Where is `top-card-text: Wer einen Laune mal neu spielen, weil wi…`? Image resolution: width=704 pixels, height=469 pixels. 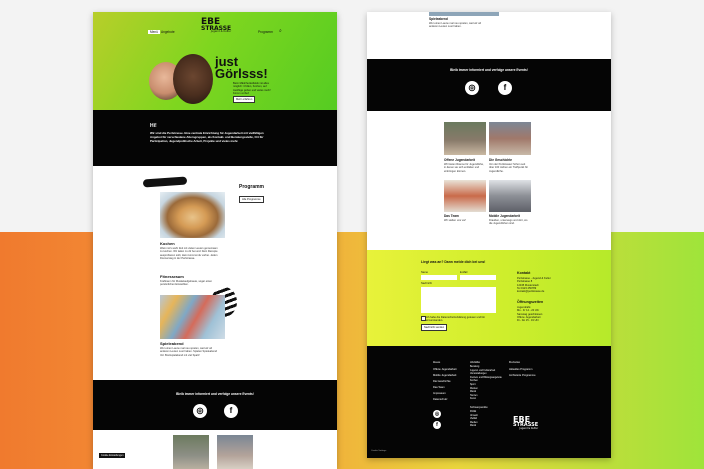
top-card-text: Wer einen Laune mal neu spielen, weil wi… is located at coordinates (455, 25).